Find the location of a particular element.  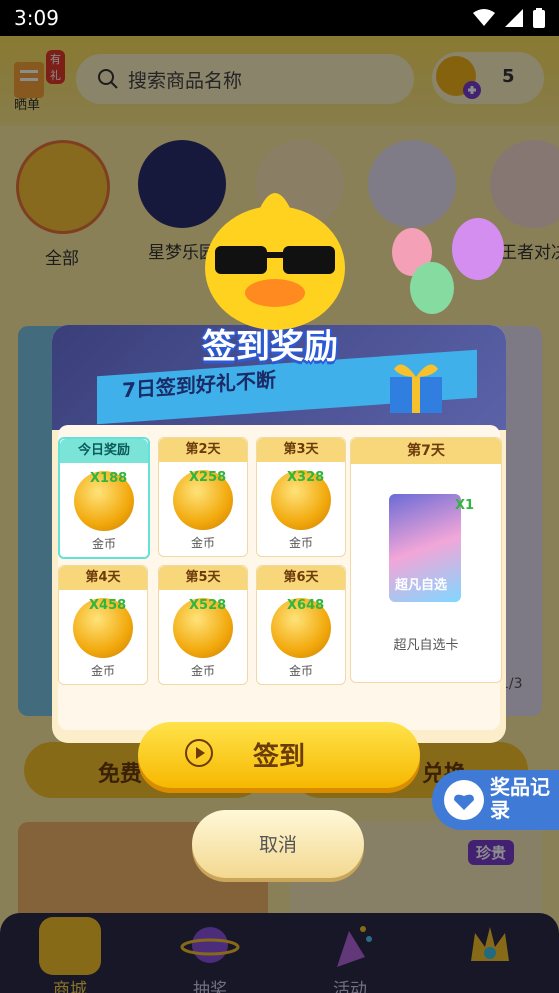

day-reward-card: 第6天 X648 金币 is located at coordinates (301, 625).